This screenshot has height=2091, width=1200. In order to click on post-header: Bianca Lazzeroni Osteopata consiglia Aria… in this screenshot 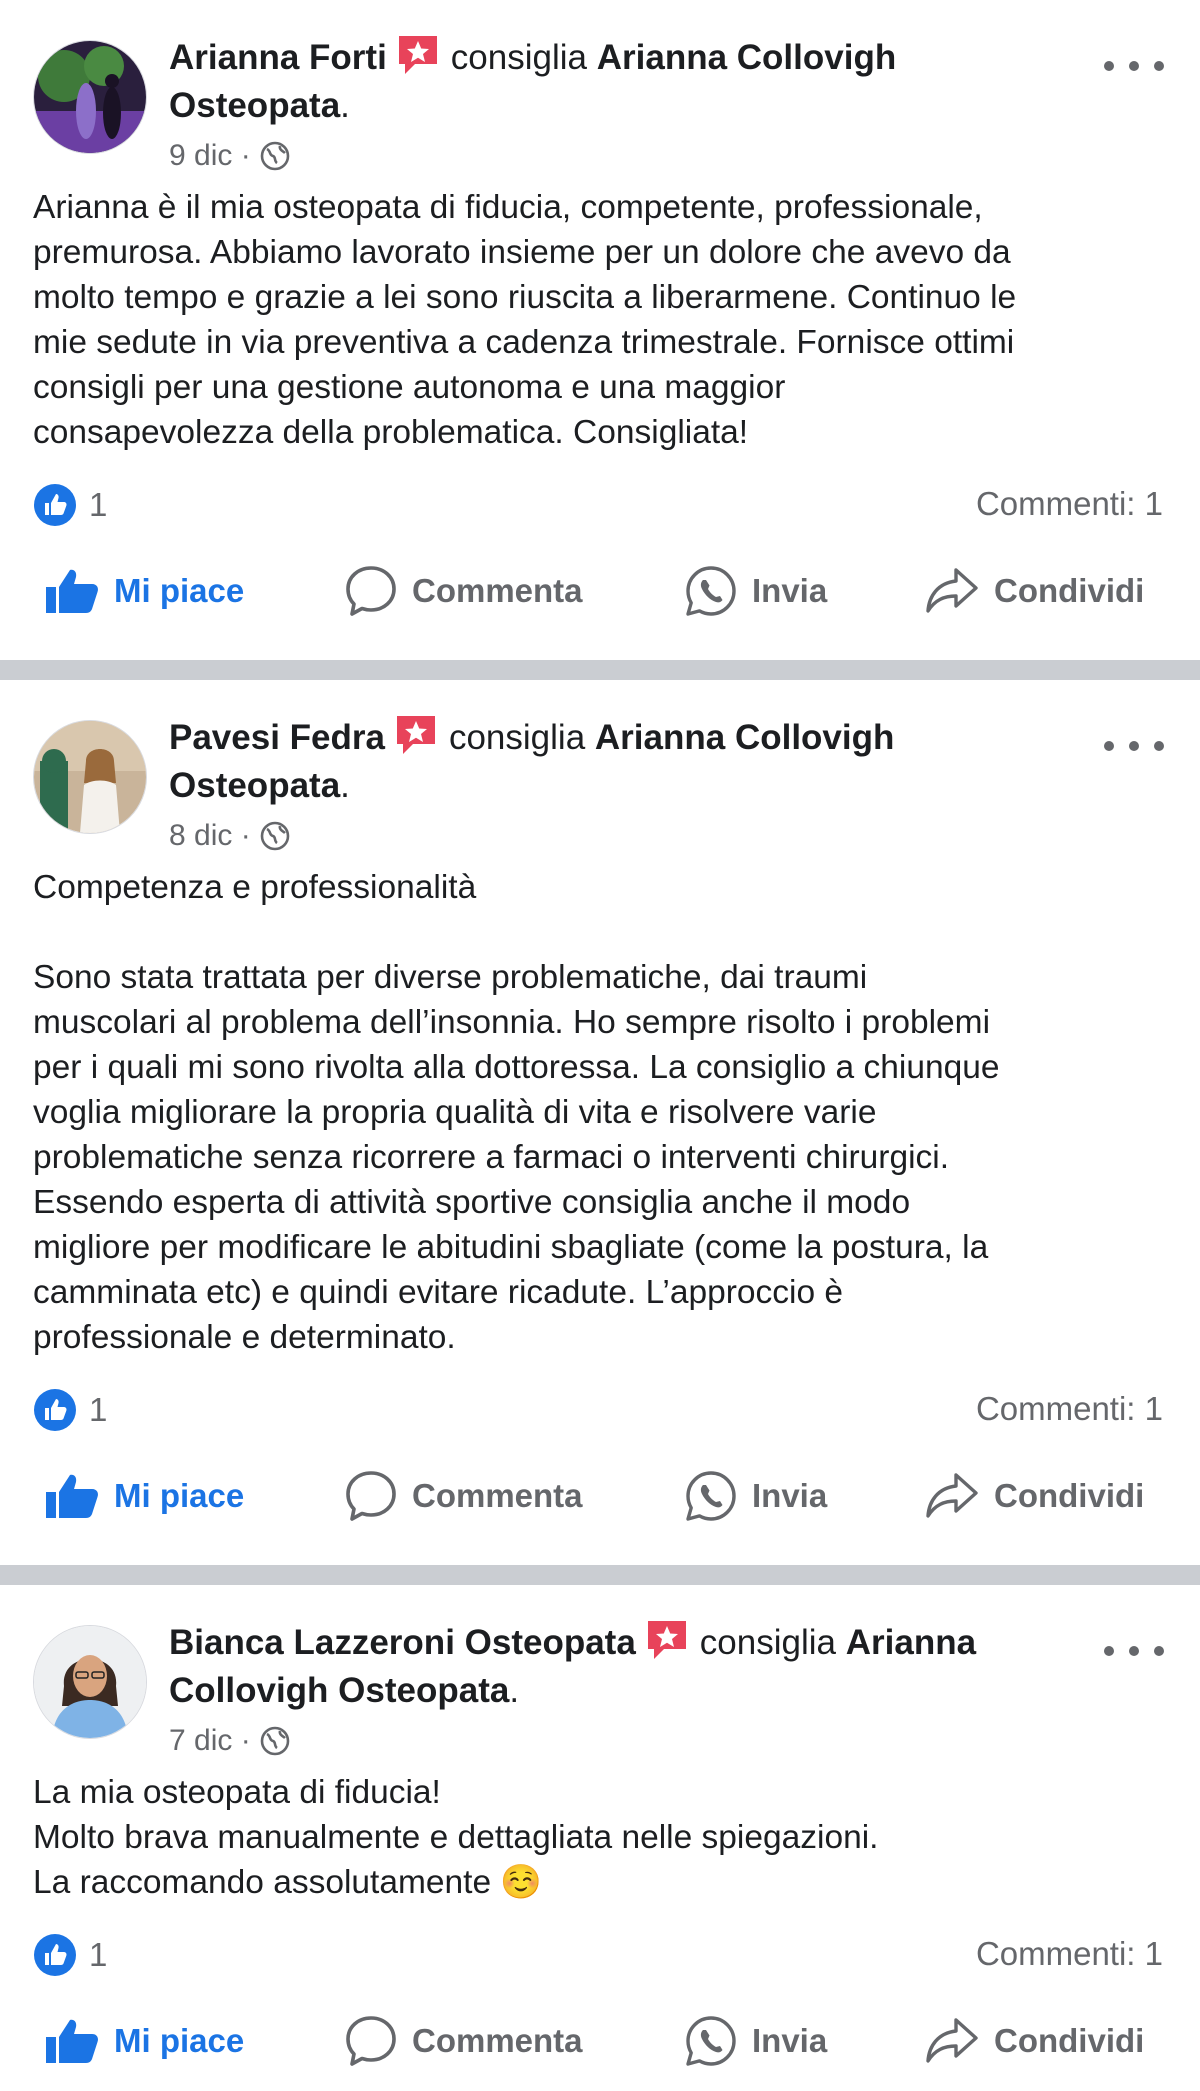, I will do `click(600, 1677)`.